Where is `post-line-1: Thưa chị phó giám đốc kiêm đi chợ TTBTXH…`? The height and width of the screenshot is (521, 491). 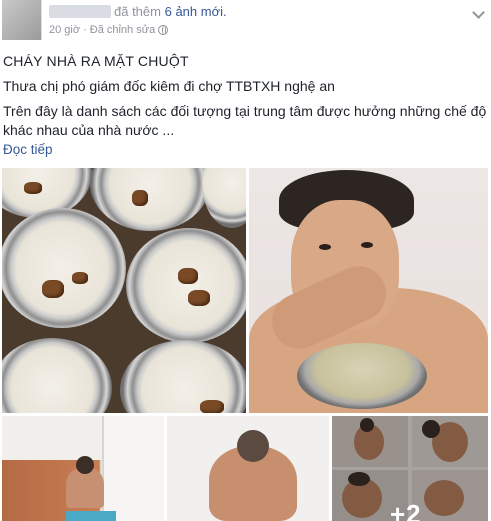
post-line-1: Thưa chị phó giám đốc kiêm đi chợ TTBTXH… is located at coordinates (169, 86).